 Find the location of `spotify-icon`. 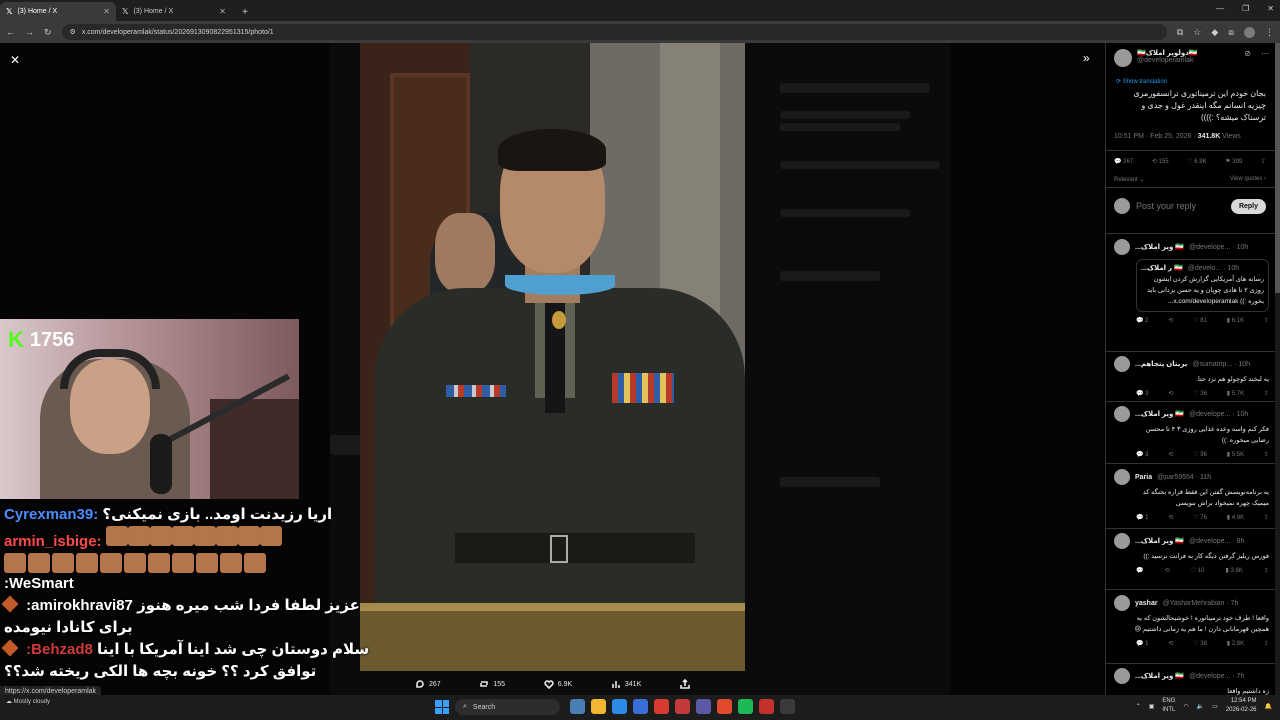

spotify-icon is located at coordinates (745, 706).